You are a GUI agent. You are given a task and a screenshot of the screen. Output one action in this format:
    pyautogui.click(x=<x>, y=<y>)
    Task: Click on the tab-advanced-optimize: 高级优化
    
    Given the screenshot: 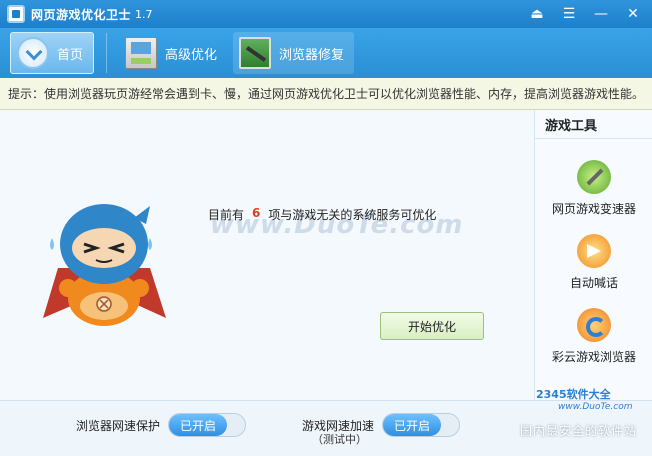 What is the action you would take?
    pyautogui.click(x=173, y=53)
    